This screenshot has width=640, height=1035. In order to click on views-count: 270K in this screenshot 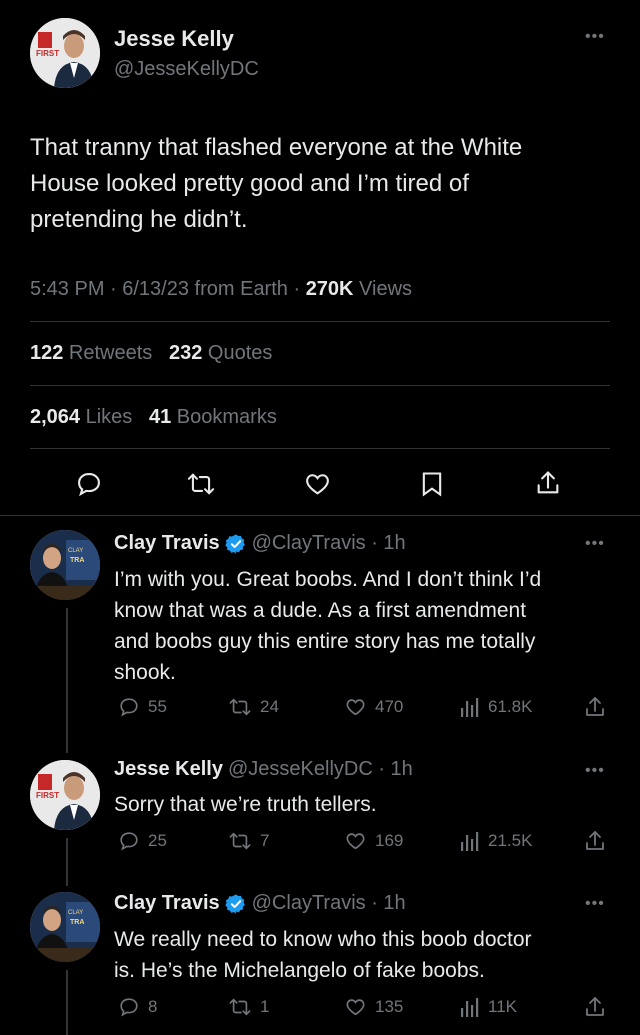, I will do `click(329, 289)`.